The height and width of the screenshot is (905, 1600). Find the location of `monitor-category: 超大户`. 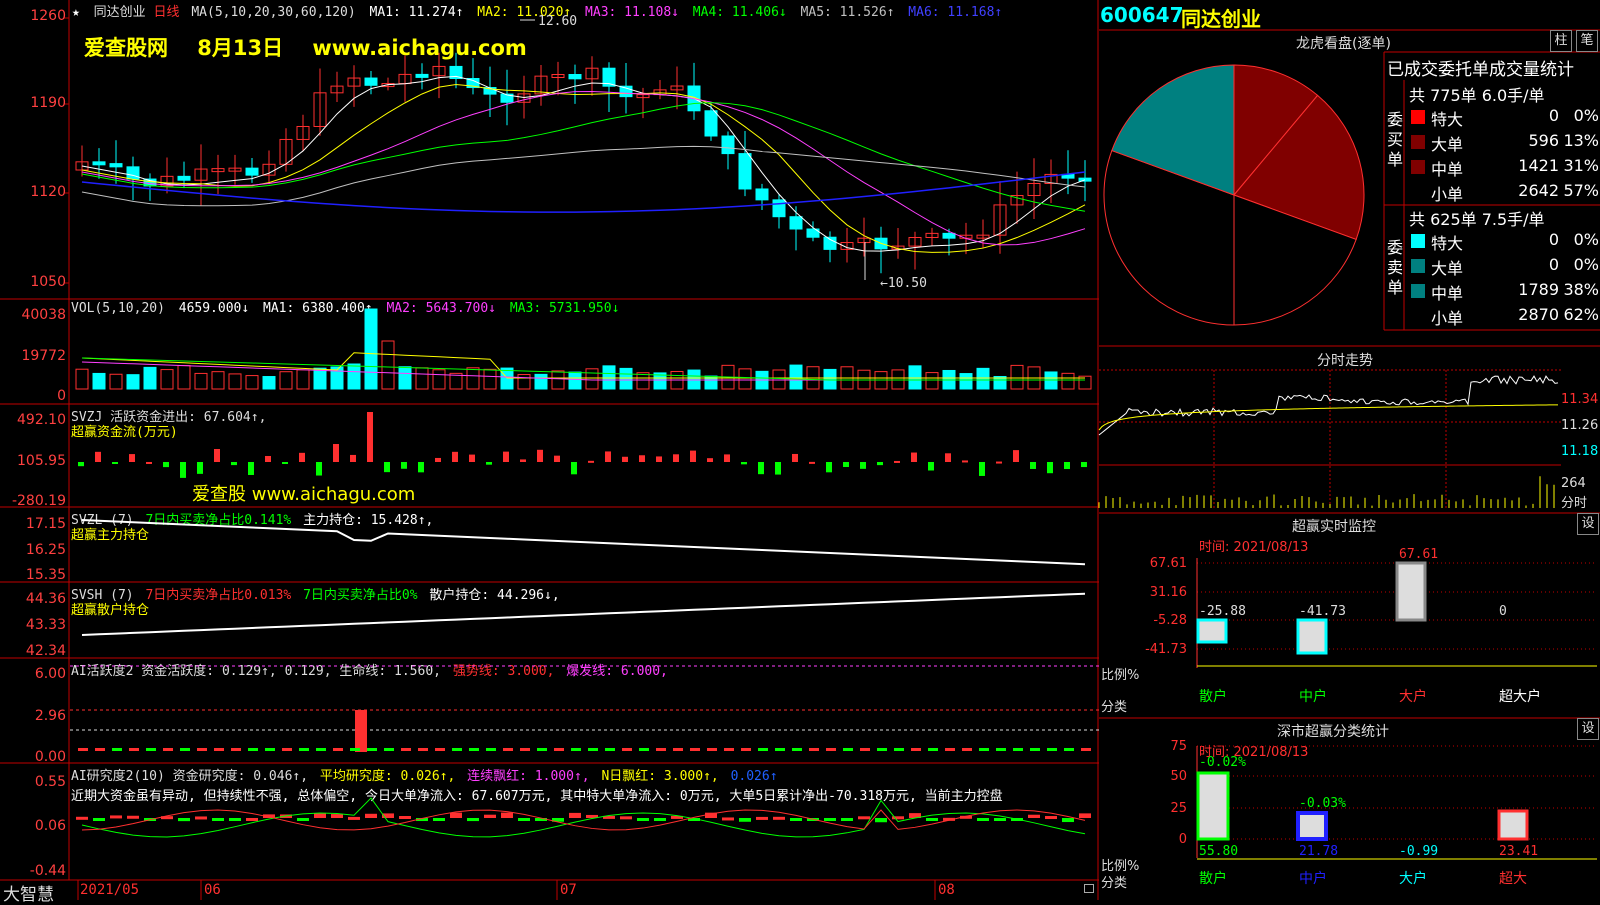

monitor-category: 超大户 is located at coordinates (1520, 696).